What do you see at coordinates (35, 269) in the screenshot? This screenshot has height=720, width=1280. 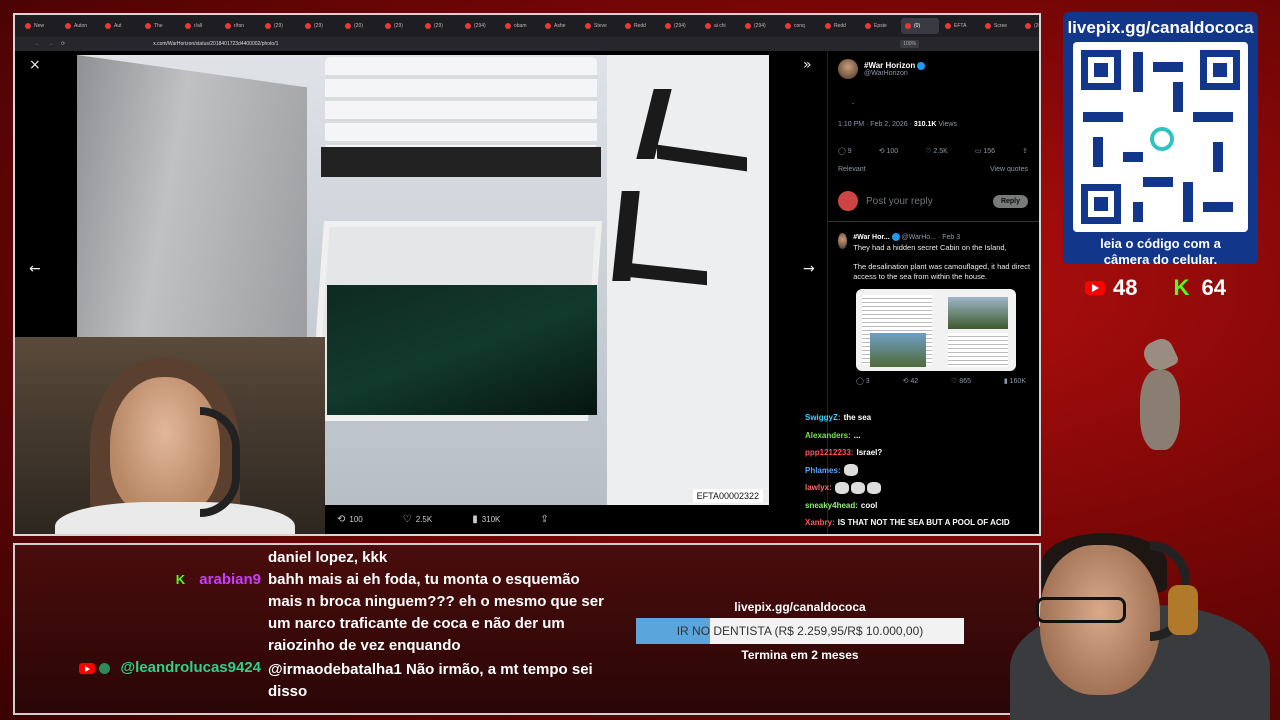 I see `previous-photo-button: ←` at bounding box center [35, 269].